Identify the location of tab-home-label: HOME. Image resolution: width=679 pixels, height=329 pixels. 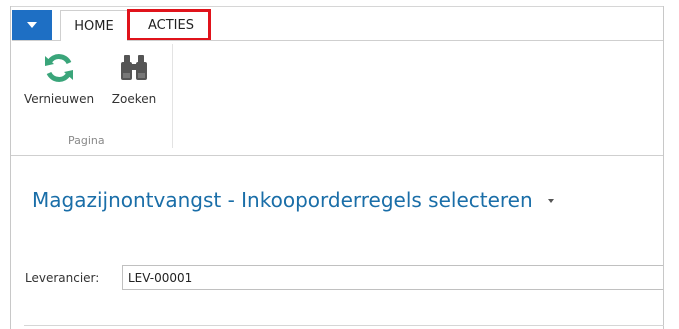
(94, 26).